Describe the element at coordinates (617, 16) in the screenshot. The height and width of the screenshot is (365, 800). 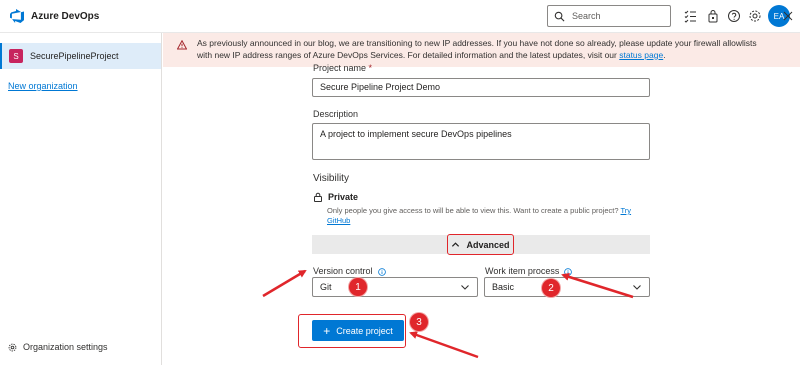
I see `search-input` at that location.